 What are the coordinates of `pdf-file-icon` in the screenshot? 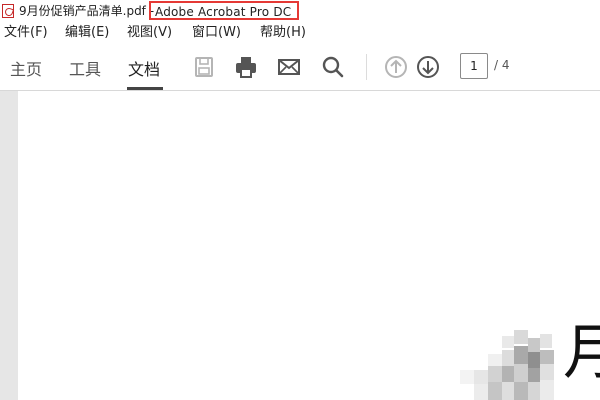 It's located at (8, 11).